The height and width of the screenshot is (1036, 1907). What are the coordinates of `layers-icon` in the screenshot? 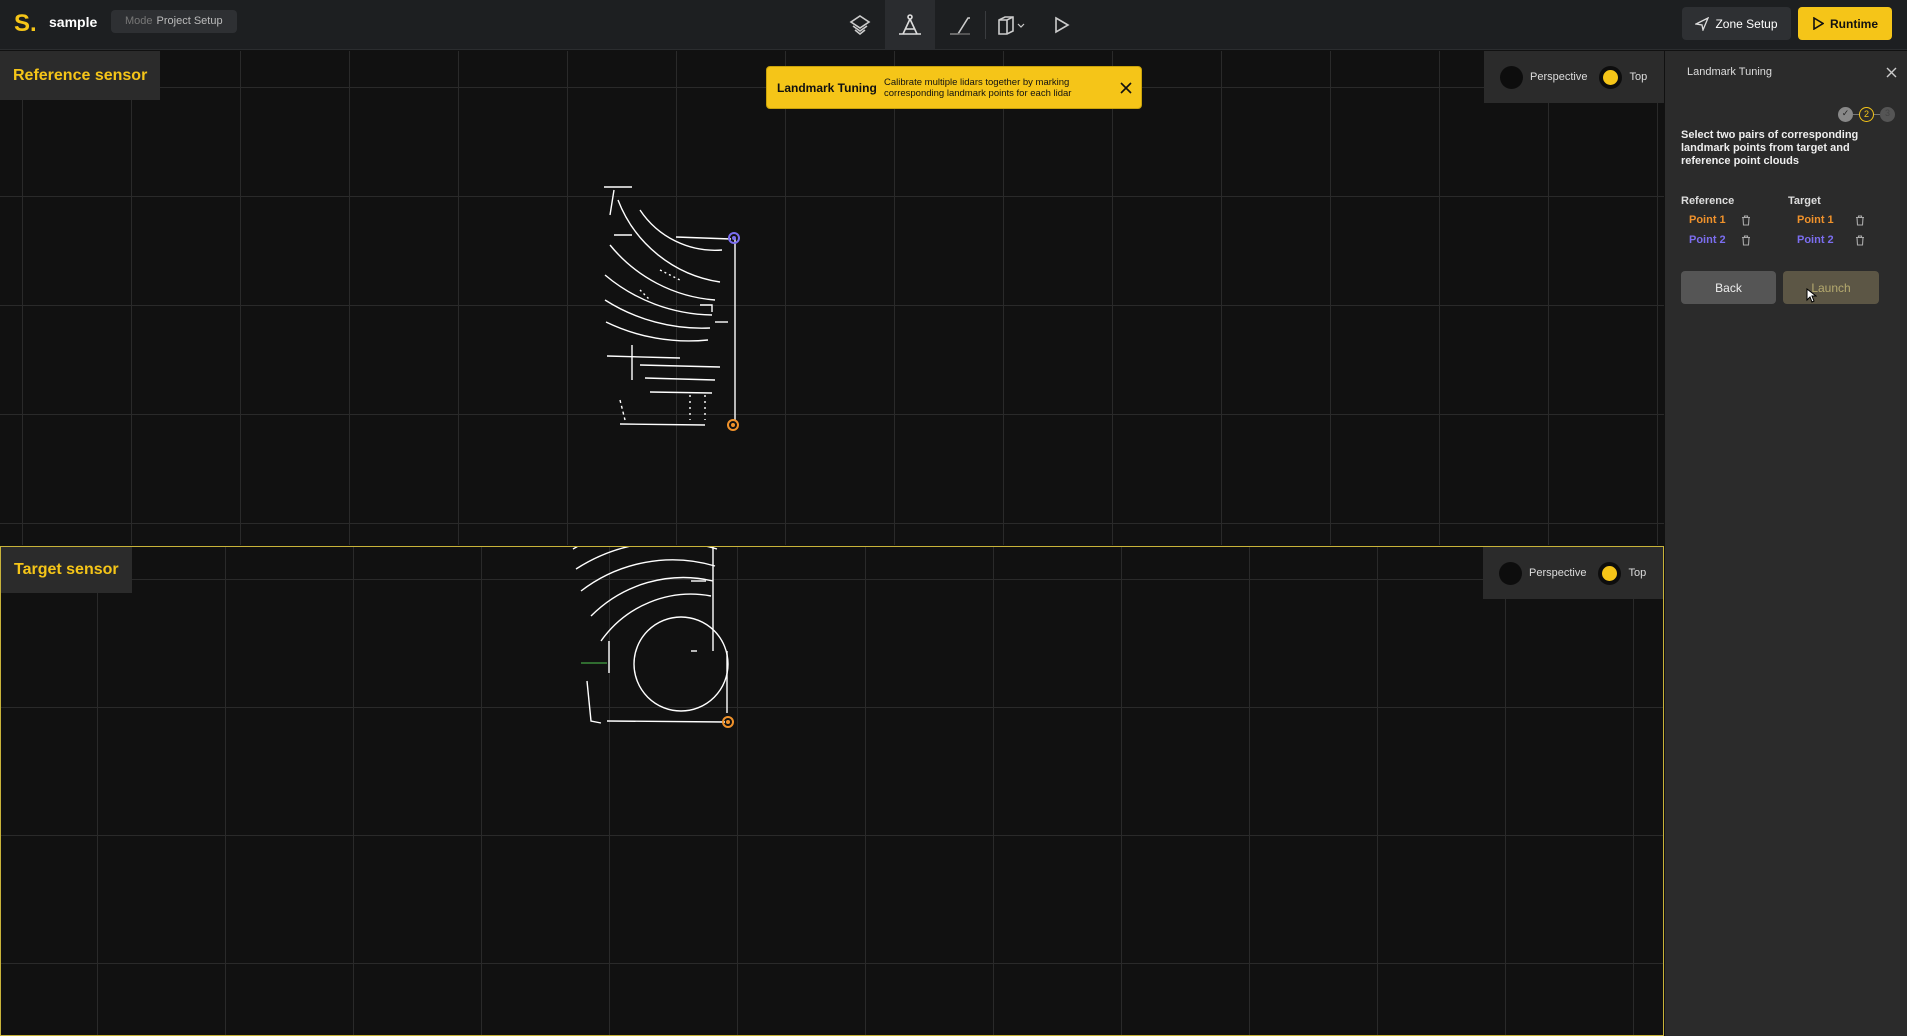 It's located at (860, 25).